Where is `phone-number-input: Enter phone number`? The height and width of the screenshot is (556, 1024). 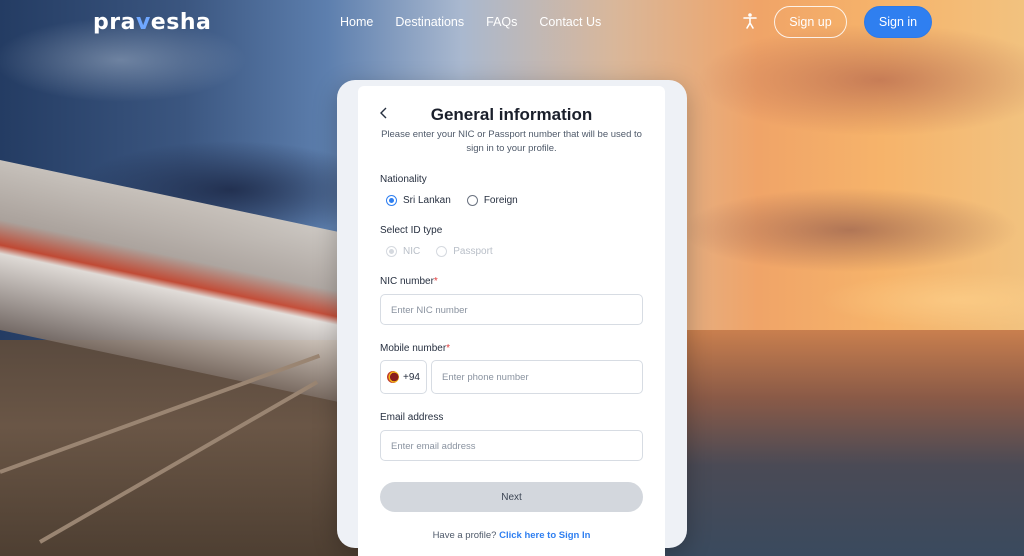
phone-number-input: Enter phone number is located at coordinates (537, 377).